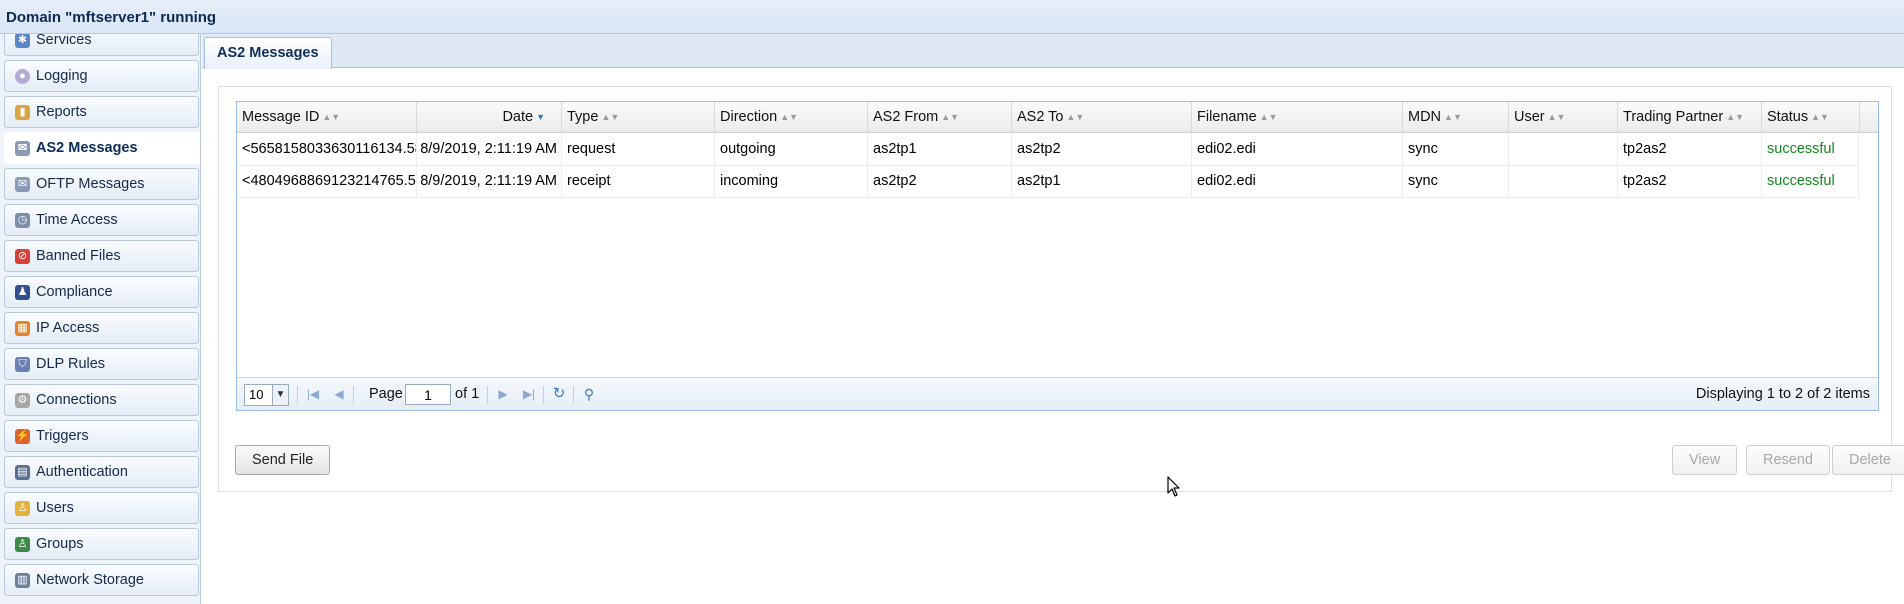 The image size is (1904, 604). I want to click on cell-as2-to: as2tp2, so click(1102, 149).